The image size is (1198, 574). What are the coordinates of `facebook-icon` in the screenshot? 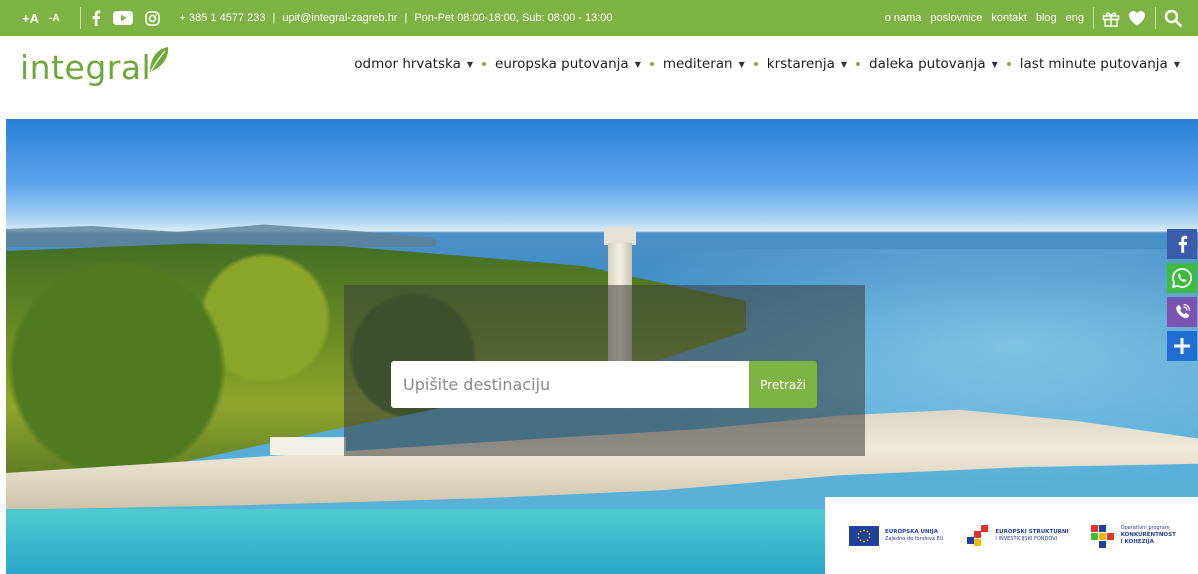 It's located at (96, 18).